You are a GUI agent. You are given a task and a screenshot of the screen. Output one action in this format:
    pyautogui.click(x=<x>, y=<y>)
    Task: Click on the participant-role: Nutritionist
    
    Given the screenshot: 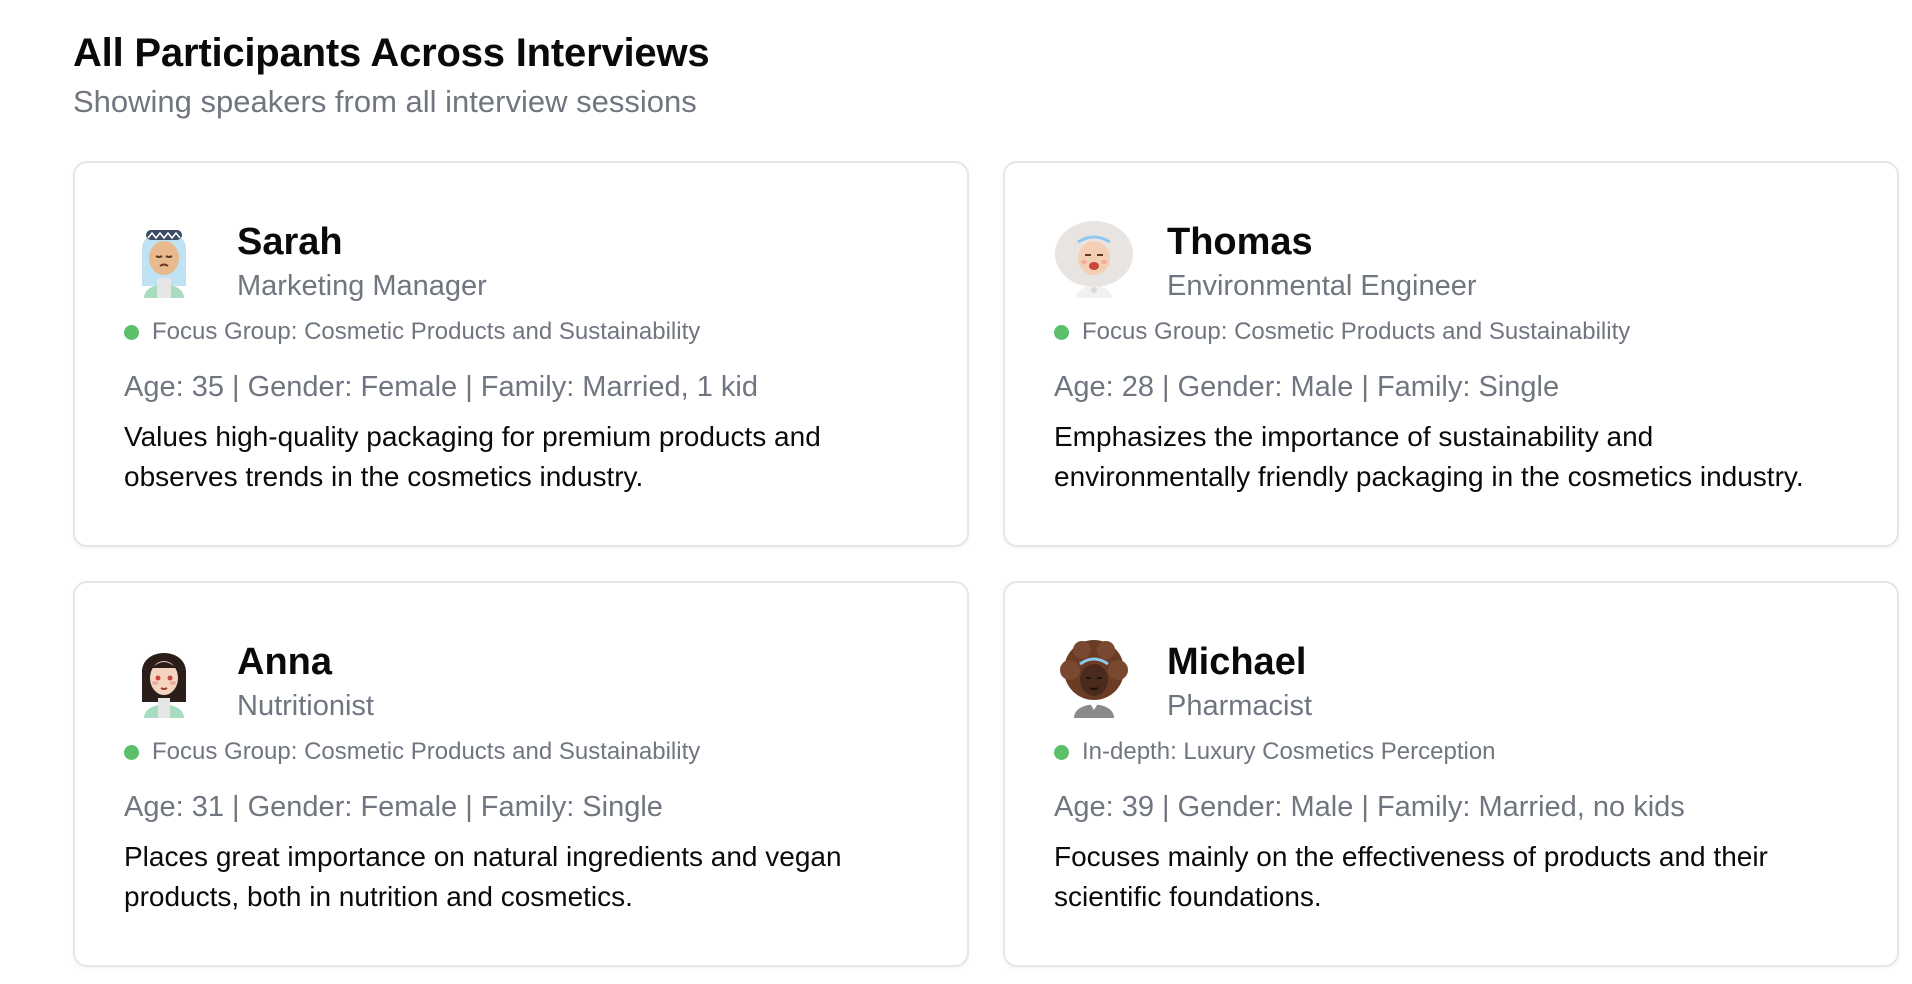 What is the action you would take?
    pyautogui.click(x=305, y=706)
    